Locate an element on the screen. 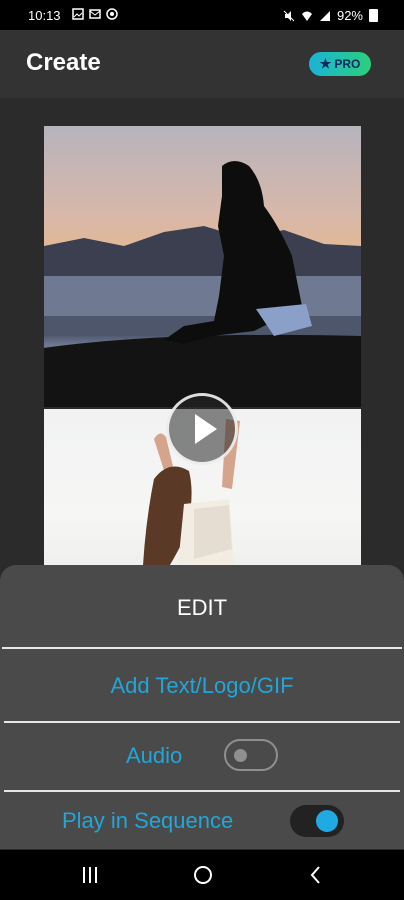 This screenshot has width=404, height=900. pro-badge-button: ★ PRO is located at coordinates (340, 64).